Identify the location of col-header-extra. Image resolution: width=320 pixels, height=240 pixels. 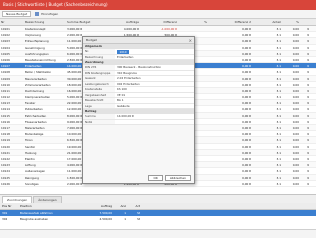
(308, 22).